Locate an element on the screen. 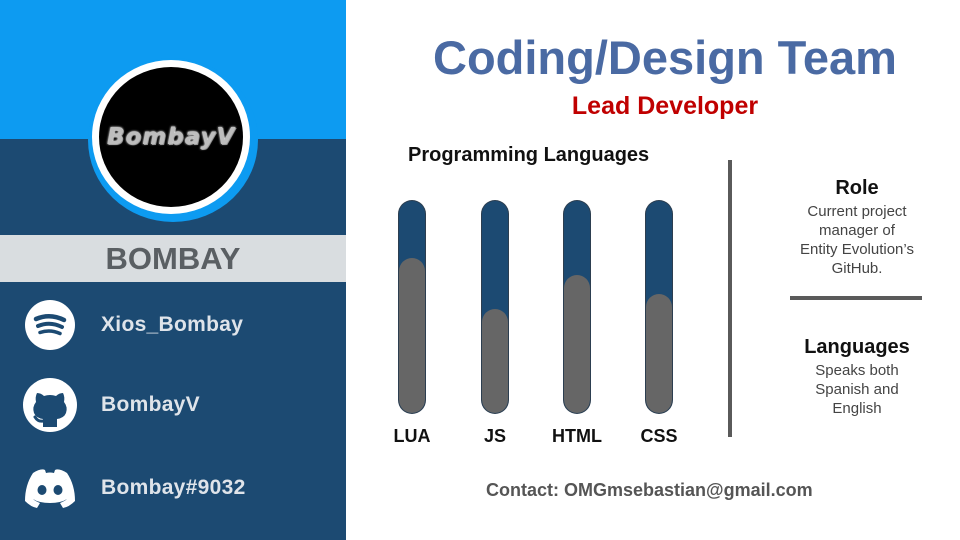  social-spotify: Xios_Bombay is located at coordinates (182, 325).